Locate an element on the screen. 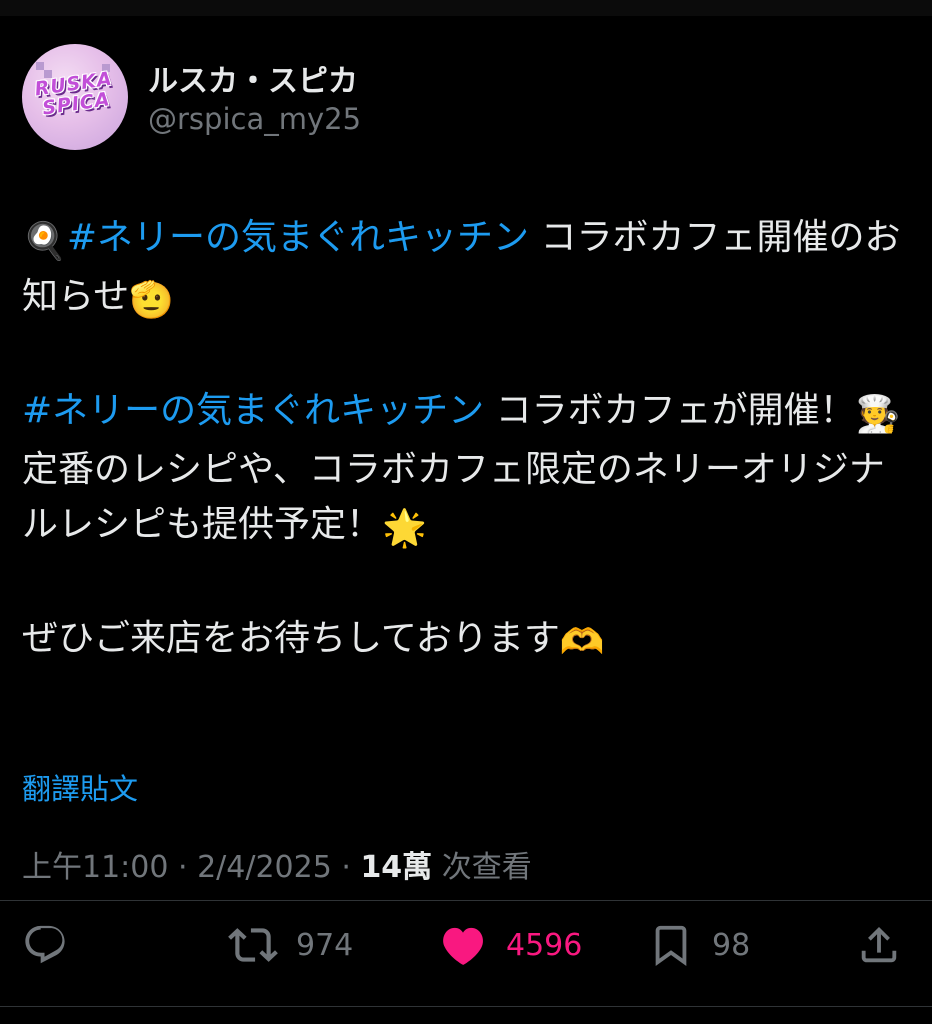 The width and height of the screenshot is (932, 1024). retweet-button: 974 is located at coordinates (290, 945).